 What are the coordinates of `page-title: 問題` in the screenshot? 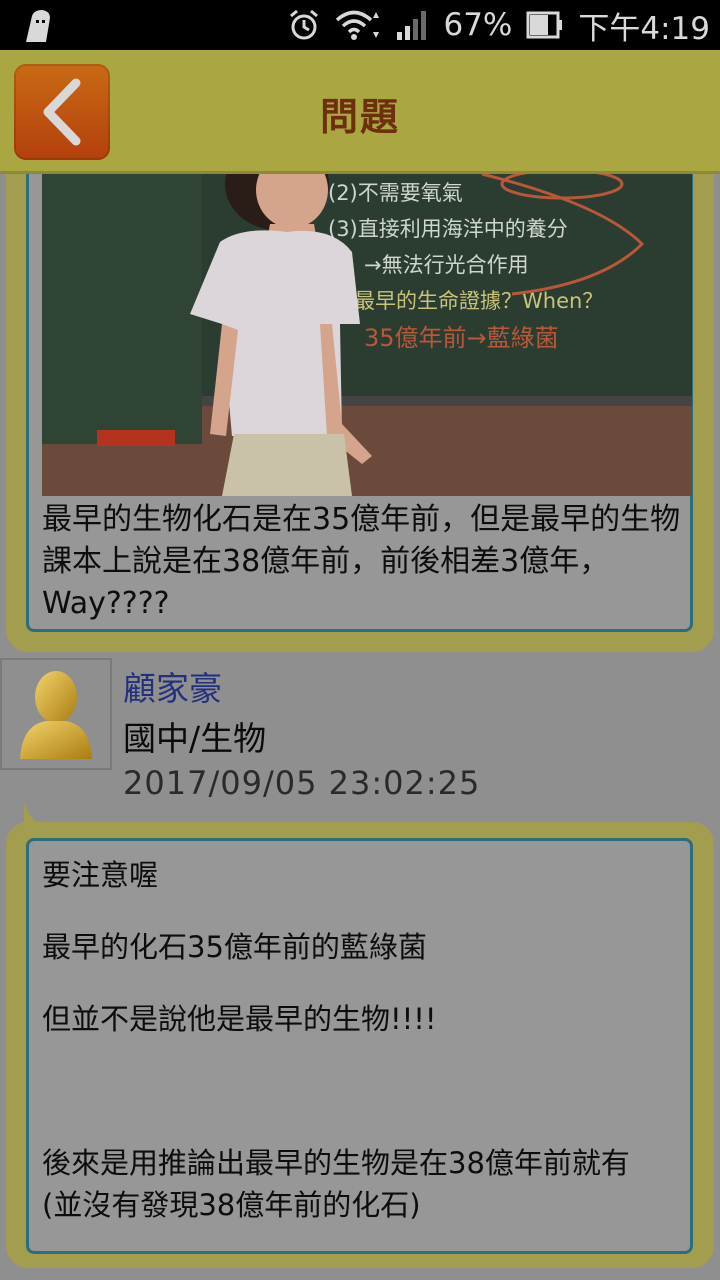 It's located at (359, 117).